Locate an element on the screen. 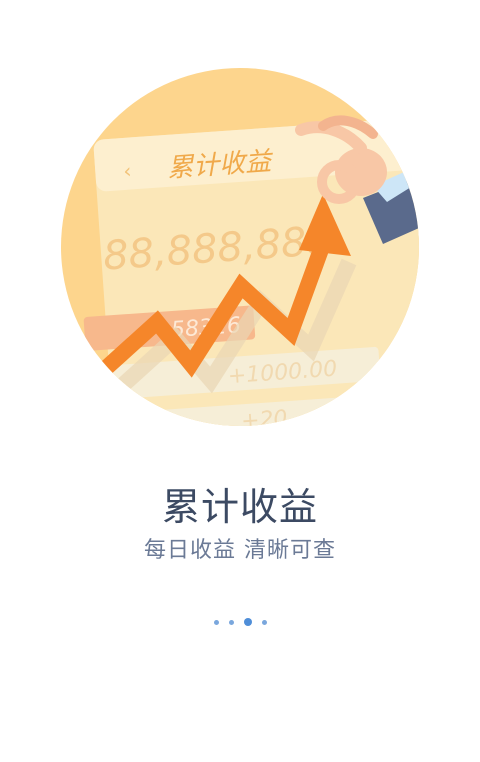 This screenshot has height=762, width=480. page-dot-3-active is located at coordinates (247, 622).